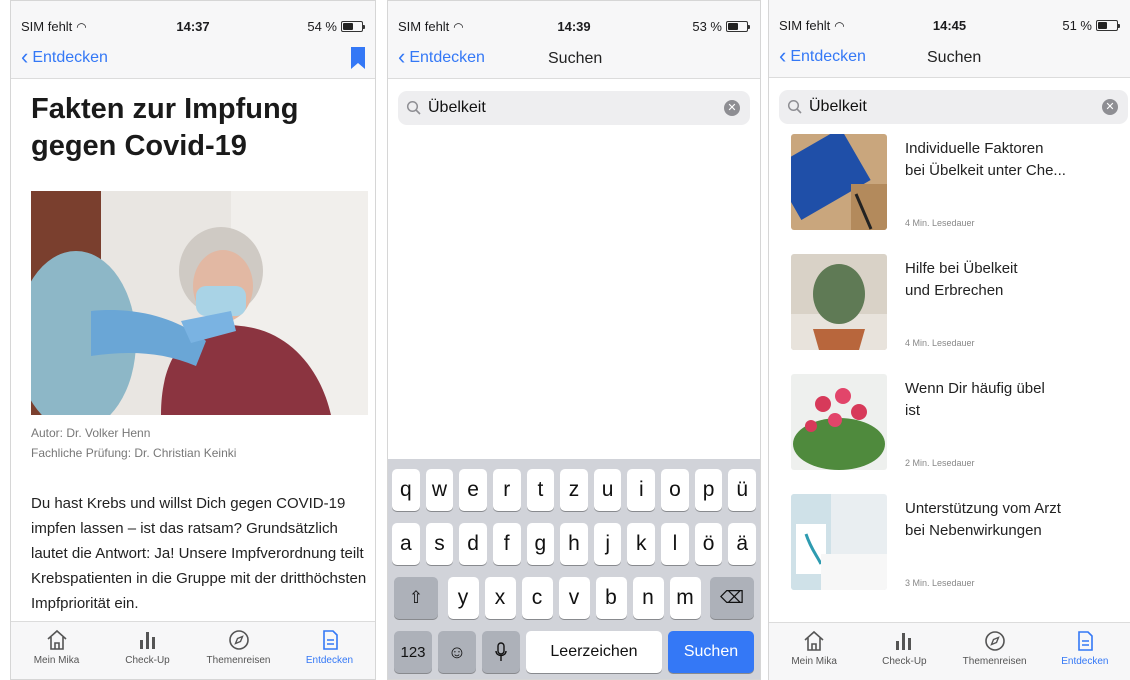 The width and height of the screenshot is (1130, 680). What do you see at coordinates (463, 598) in the screenshot?
I see `key: y` at bounding box center [463, 598].